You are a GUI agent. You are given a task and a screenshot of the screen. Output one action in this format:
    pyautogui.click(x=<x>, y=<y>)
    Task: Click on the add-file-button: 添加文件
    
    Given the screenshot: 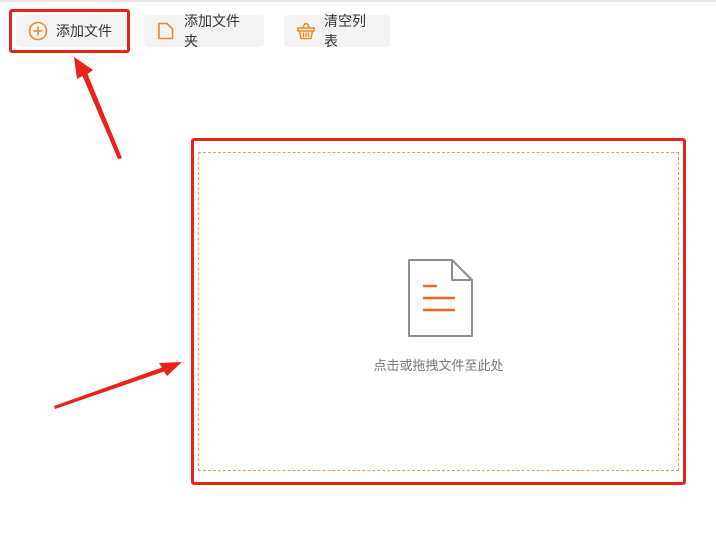 What is the action you would take?
    pyautogui.click(x=71, y=31)
    